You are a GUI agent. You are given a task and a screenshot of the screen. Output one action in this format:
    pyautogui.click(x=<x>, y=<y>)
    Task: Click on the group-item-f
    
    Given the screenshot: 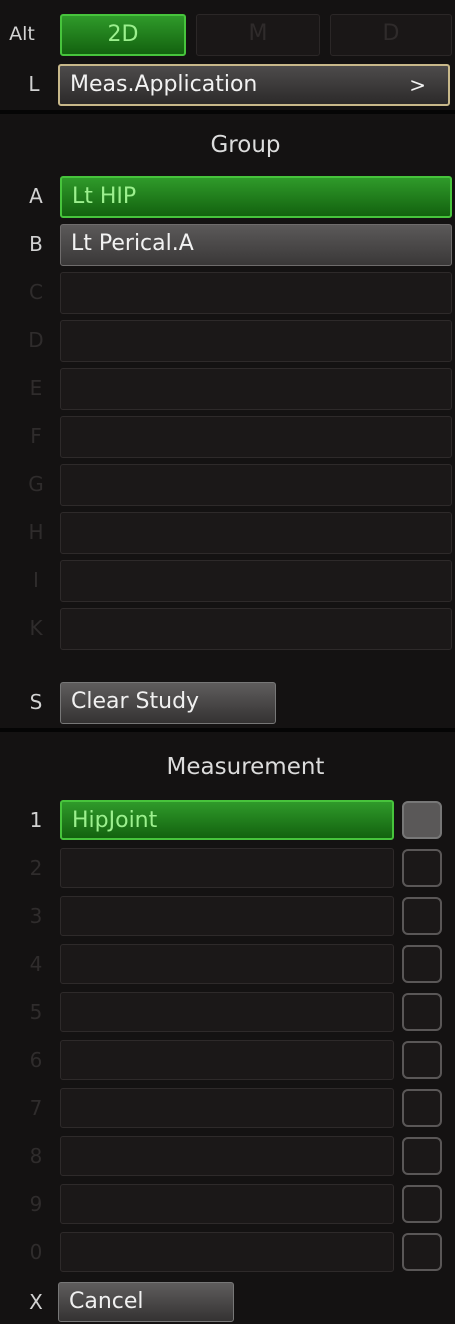 What is the action you would take?
    pyautogui.click(x=256, y=437)
    